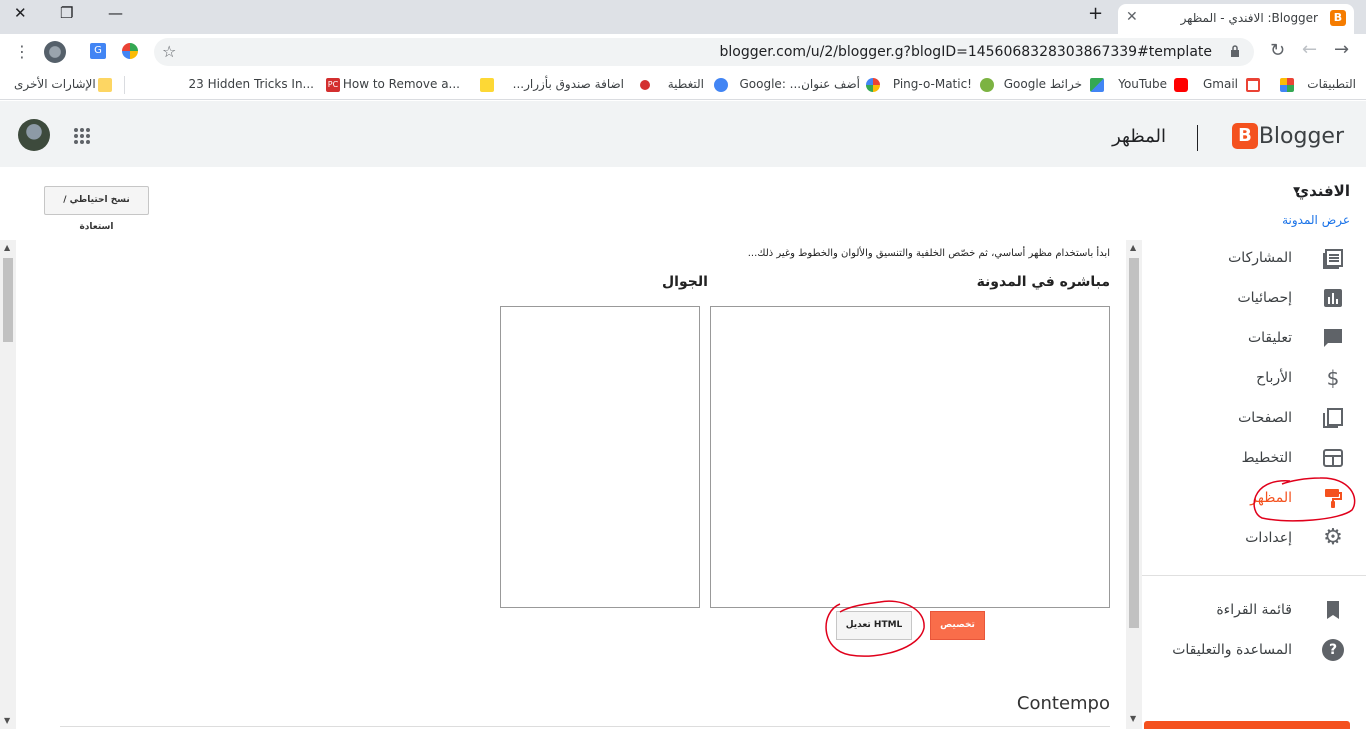  What do you see at coordinates (1132, 17) in the screenshot?
I see `close-tab-icon: ✕` at bounding box center [1132, 17].